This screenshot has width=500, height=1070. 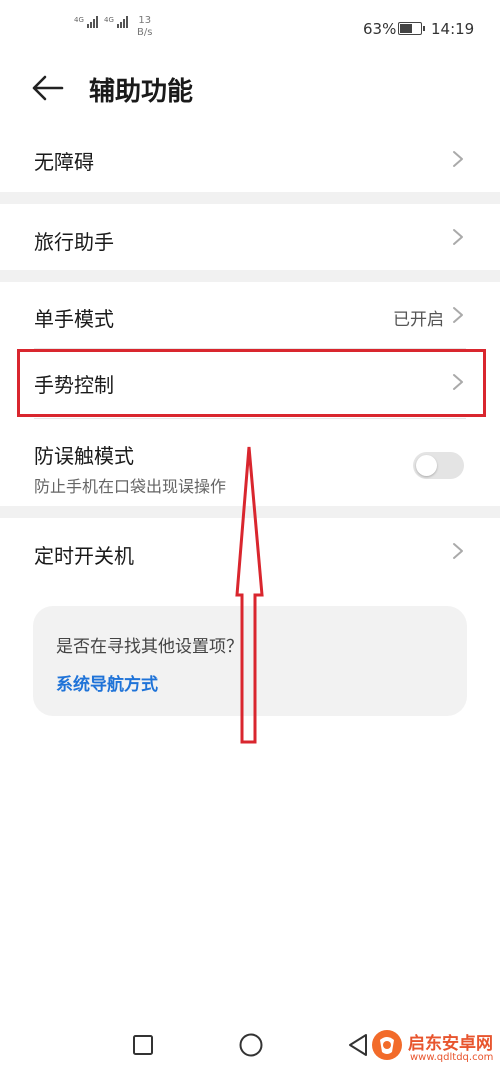 What do you see at coordinates (418, 320) in the screenshot?
I see `settings-item-value: 已开启` at bounding box center [418, 320].